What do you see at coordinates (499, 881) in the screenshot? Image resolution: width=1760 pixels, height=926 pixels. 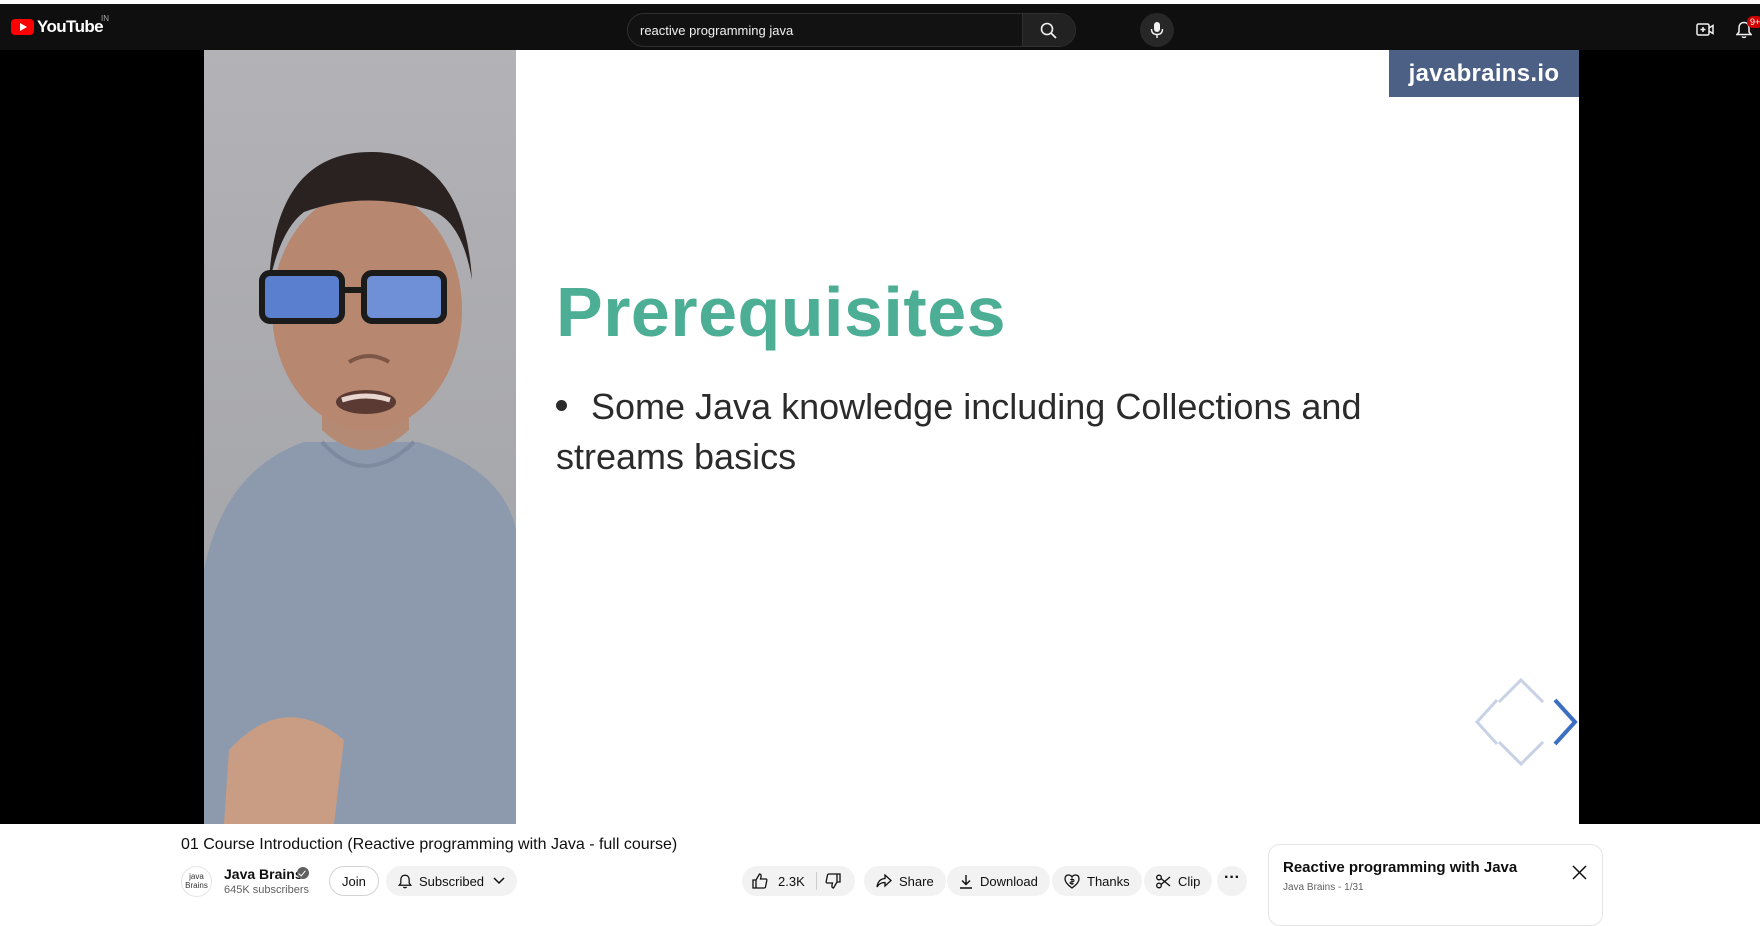 I see `chevron-down-icon` at bounding box center [499, 881].